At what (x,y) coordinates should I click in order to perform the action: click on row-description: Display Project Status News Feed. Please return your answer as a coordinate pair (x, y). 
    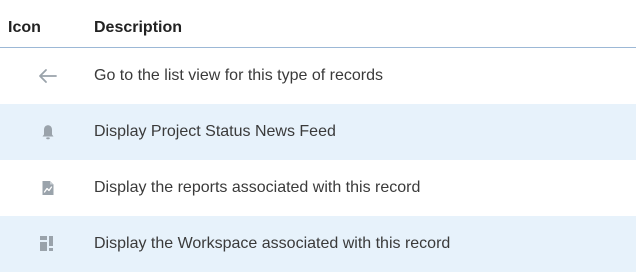
    Looking at the image, I should click on (215, 131).